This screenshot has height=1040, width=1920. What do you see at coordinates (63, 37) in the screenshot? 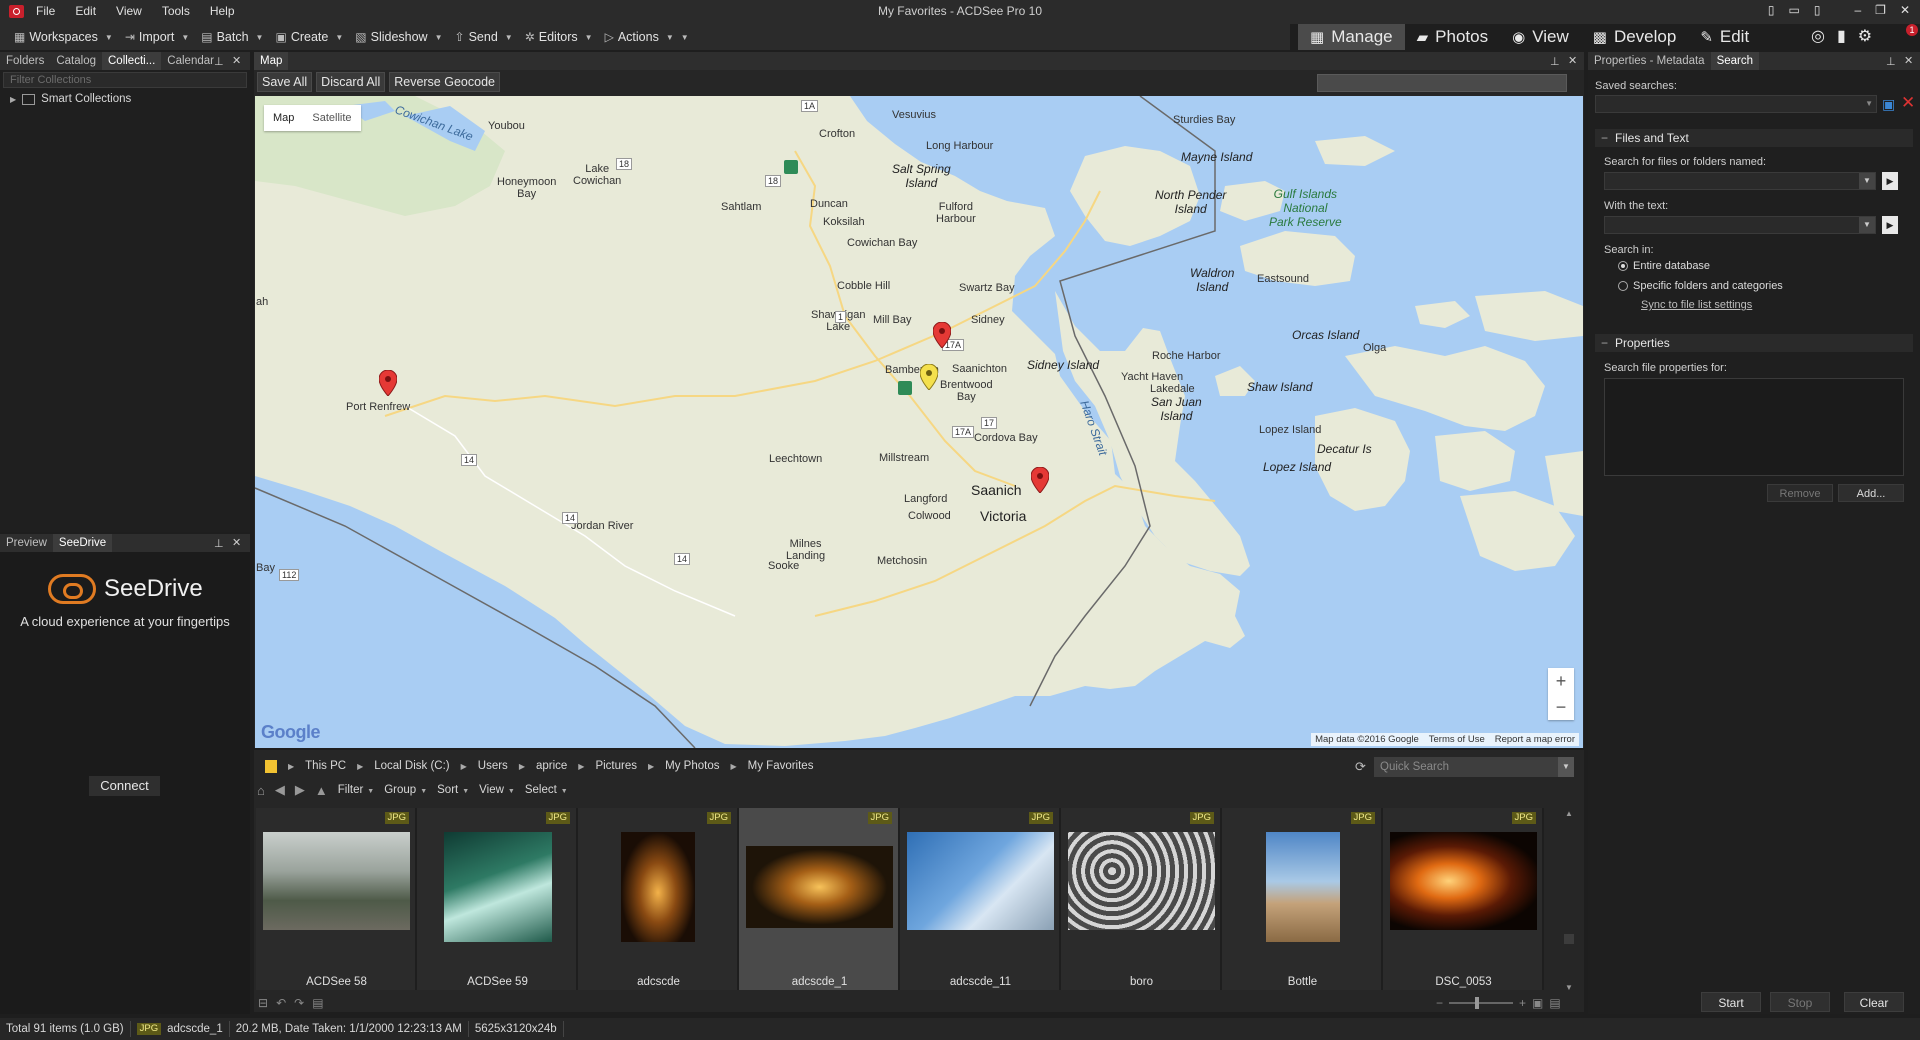
I see `workspaces-button: ▦ Workspaces ▼` at bounding box center [63, 37].